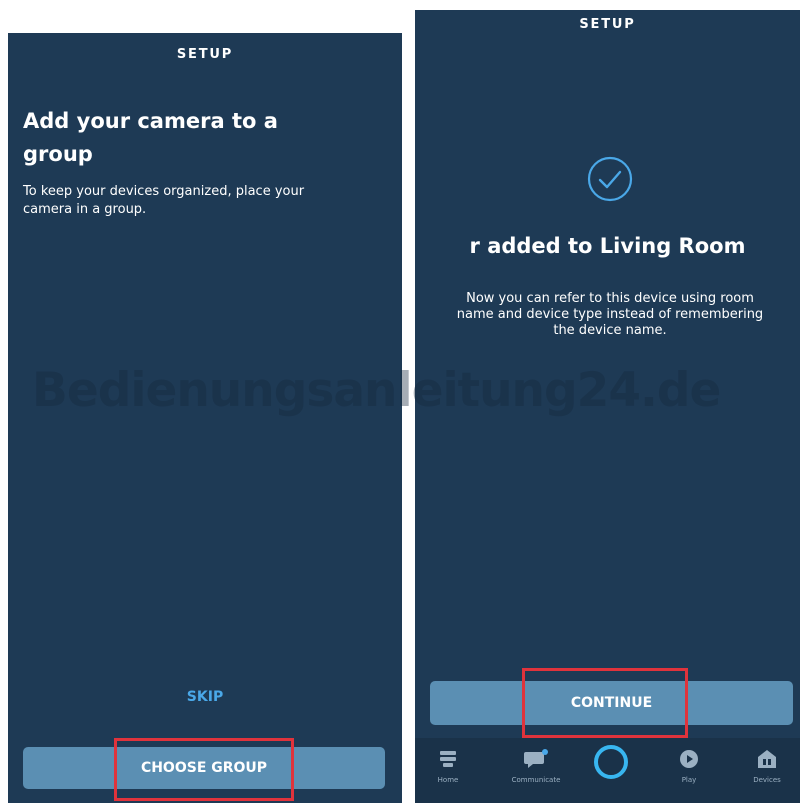 This screenshot has height=803, width=800. What do you see at coordinates (767, 780) in the screenshot?
I see `tab-devices-label: Devices` at bounding box center [767, 780].